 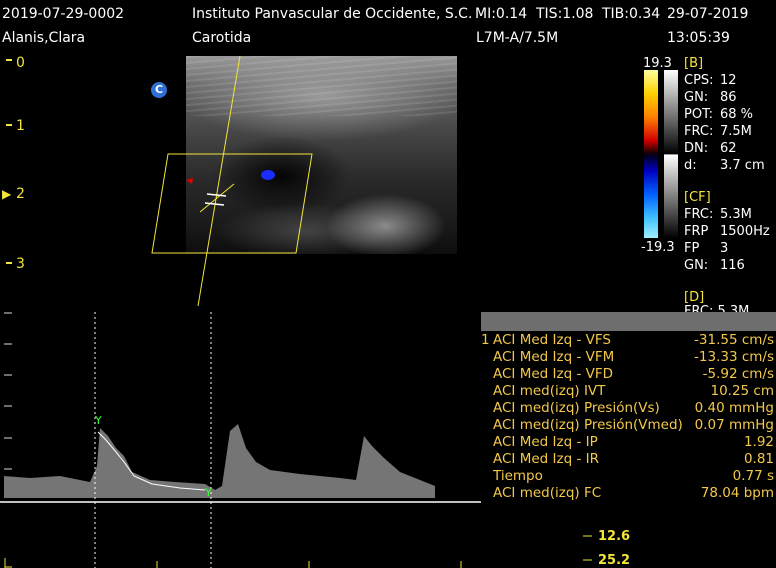 What do you see at coordinates (485, 340) in the screenshot?
I see `measurement-index: 1` at bounding box center [485, 340].